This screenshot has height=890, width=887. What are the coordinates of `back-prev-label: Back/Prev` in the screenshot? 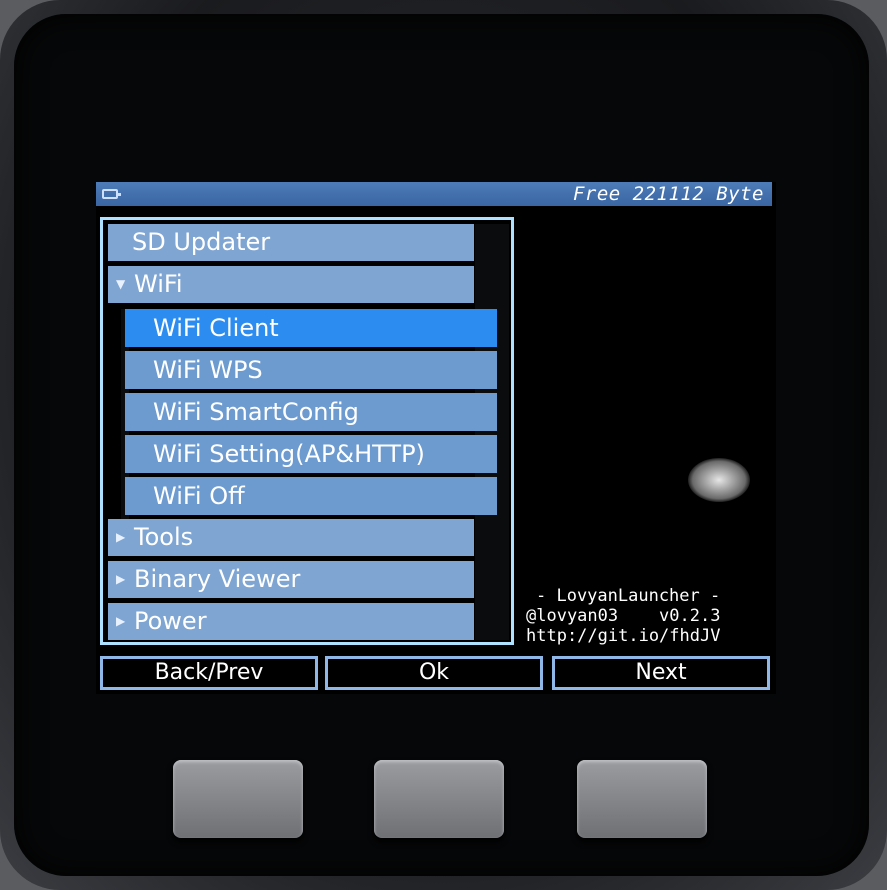 It's located at (209, 673).